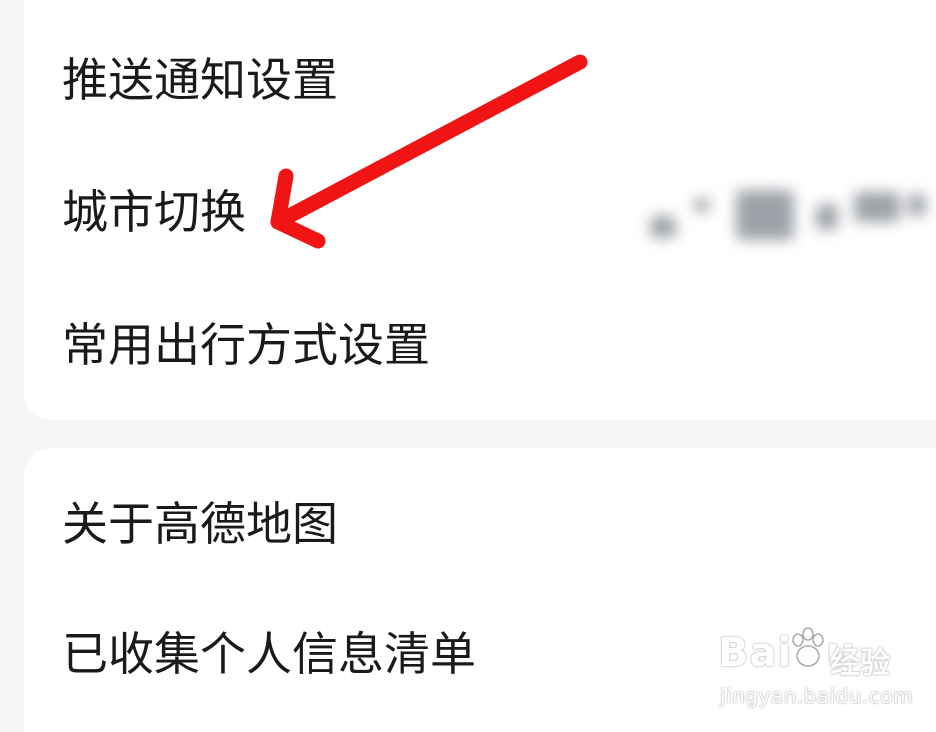 Image resolution: width=936 pixels, height=732 pixels. Describe the element at coordinates (817, 696) in the screenshot. I see `watermark-url: jingyan.baidu.com` at that location.